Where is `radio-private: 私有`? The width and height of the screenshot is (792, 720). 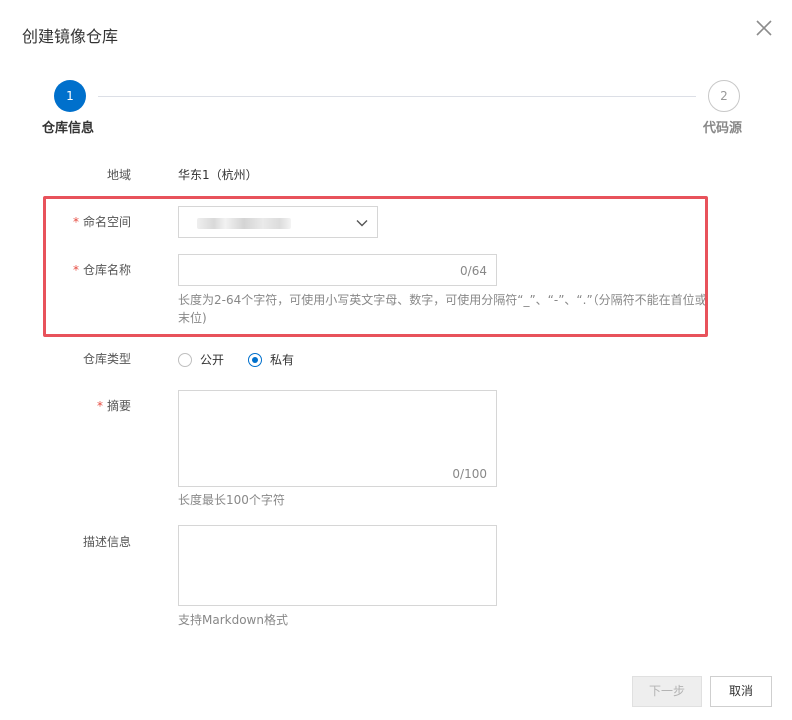
radio-private: 私有 is located at coordinates (271, 360).